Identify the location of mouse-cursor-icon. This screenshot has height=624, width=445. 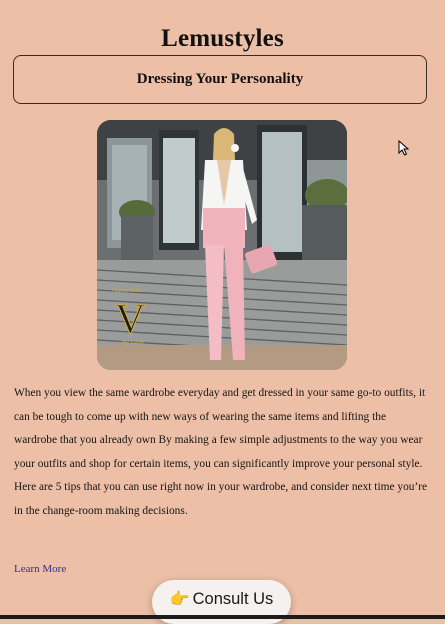
(404, 148).